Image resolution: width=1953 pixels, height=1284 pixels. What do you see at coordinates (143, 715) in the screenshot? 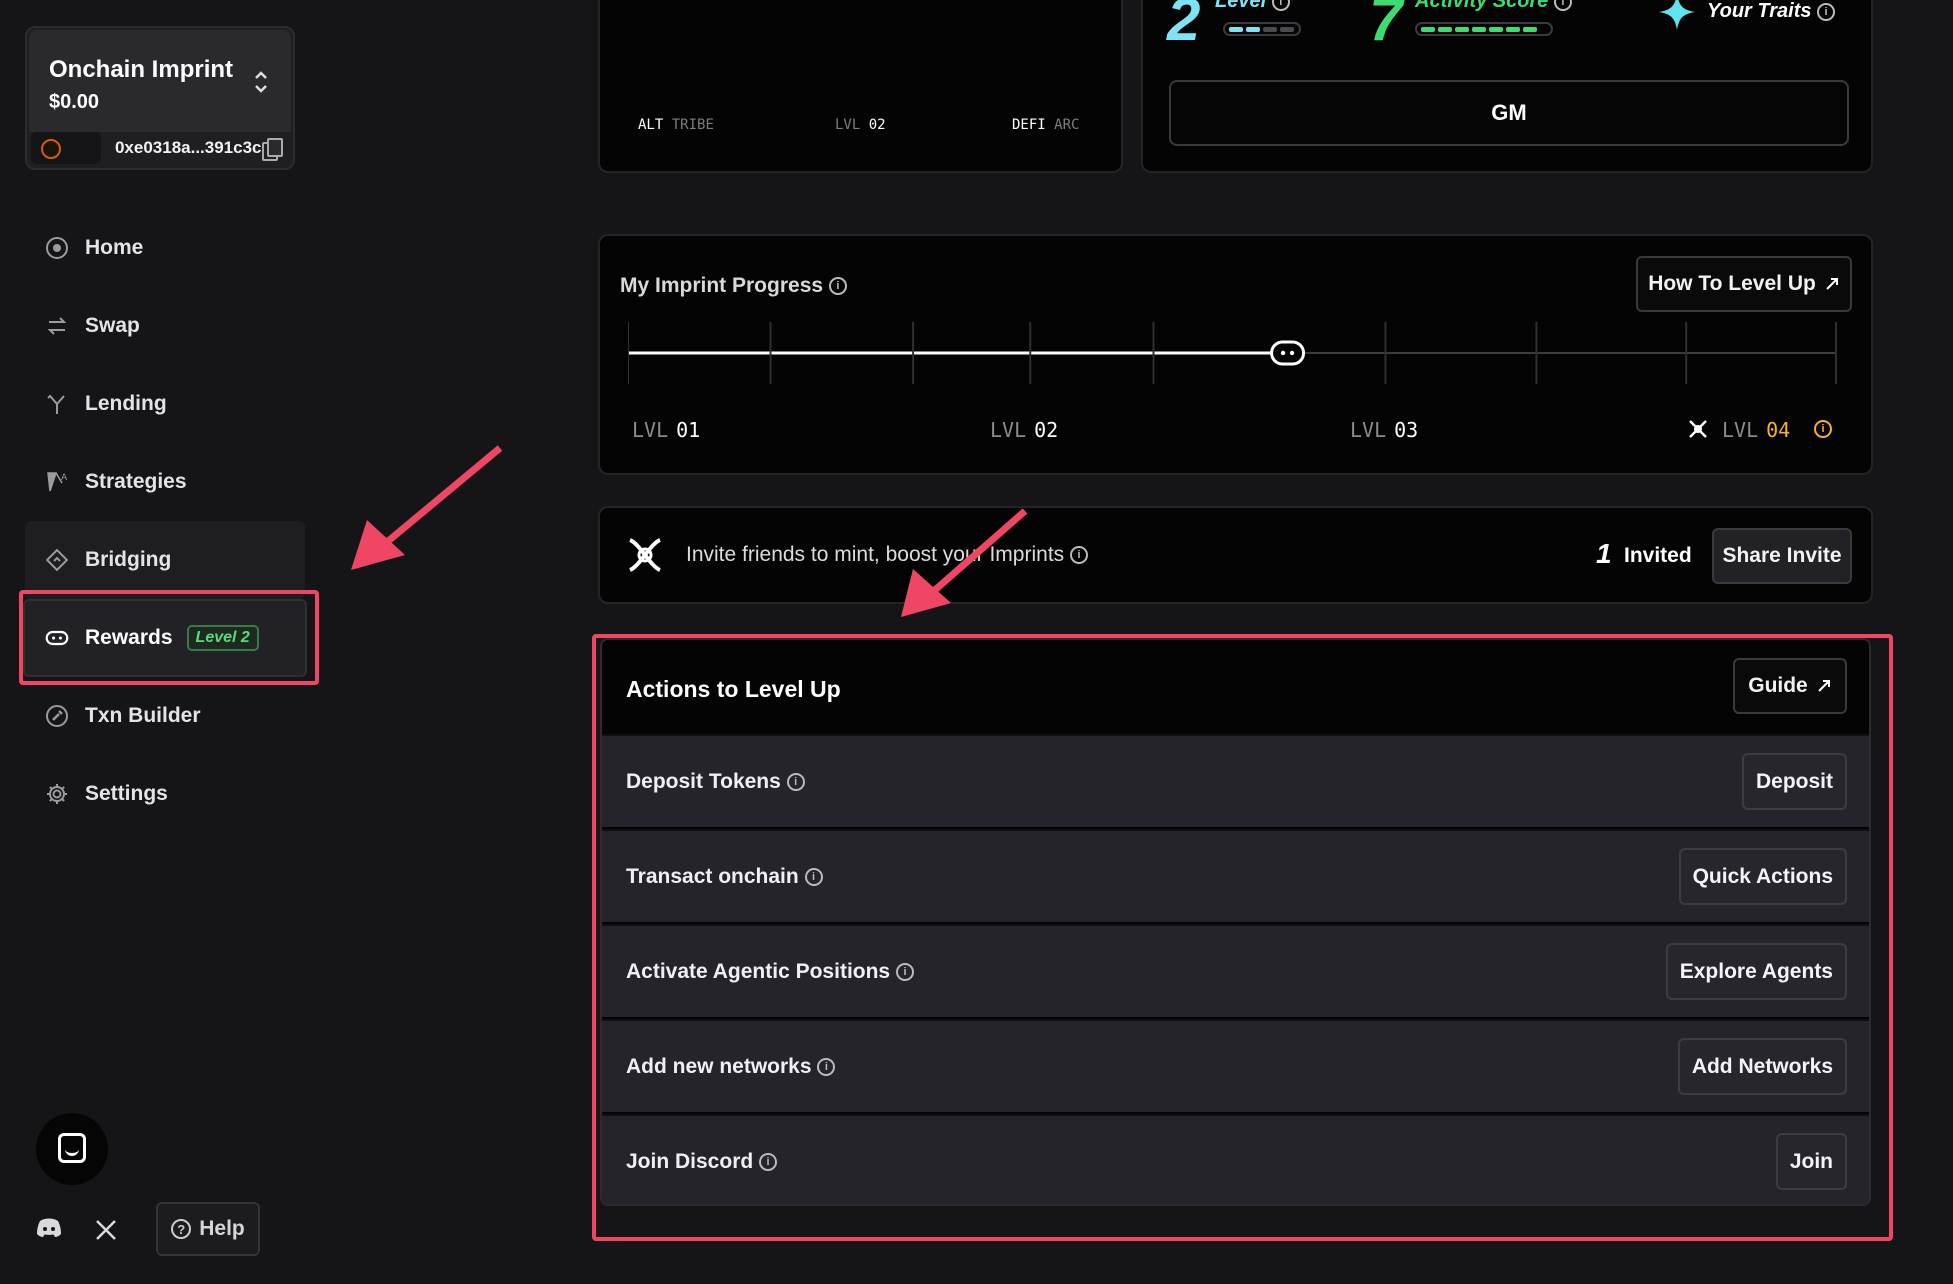
I see `sidebar-item-label: Txn Builder` at bounding box center [143, 715].